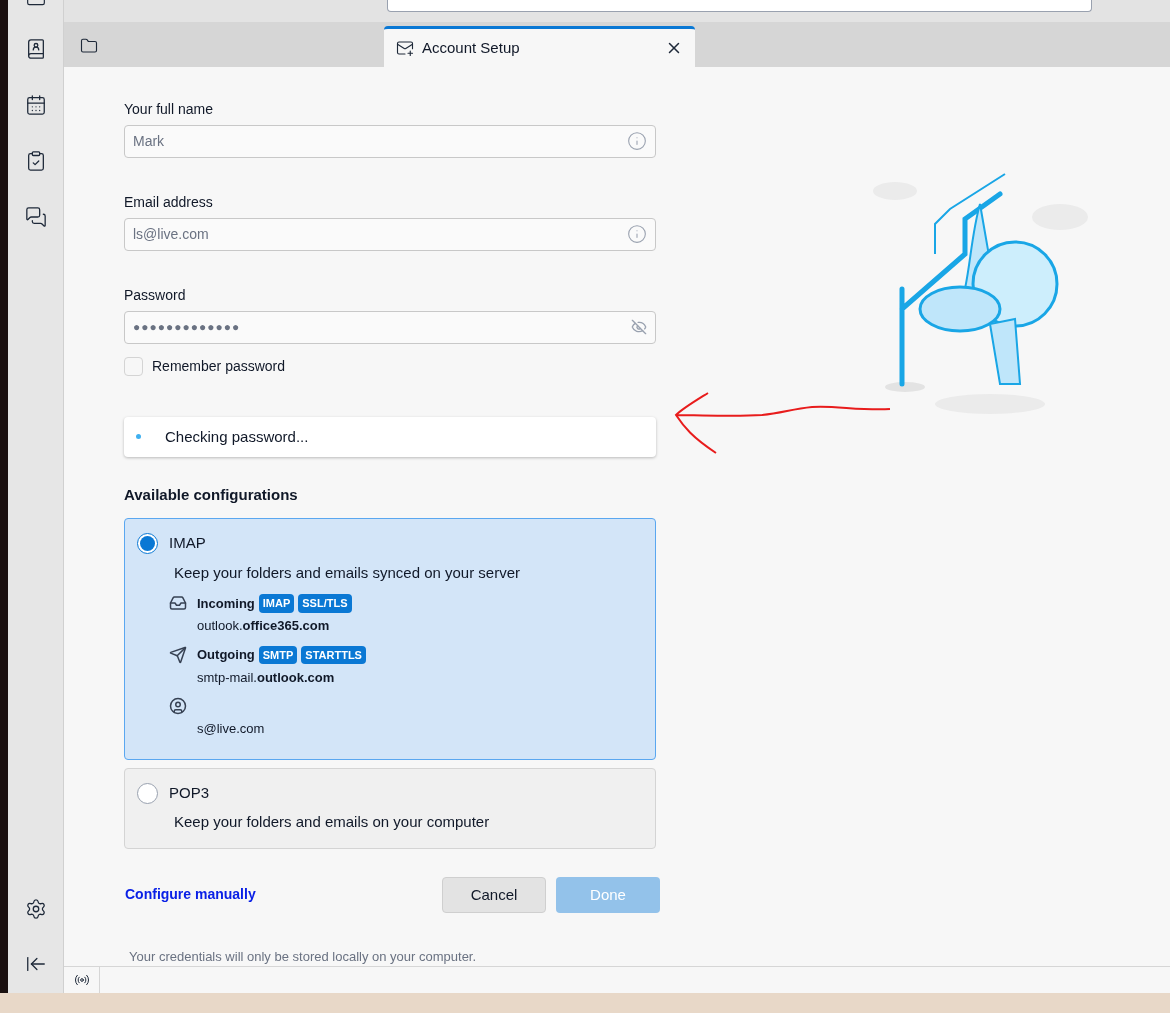 The image size is (1170, 1013). What do you see at coordinates (133, 366) in the screenshot?
I see `remember-password-checkbox` at bounding box center [133, 366].